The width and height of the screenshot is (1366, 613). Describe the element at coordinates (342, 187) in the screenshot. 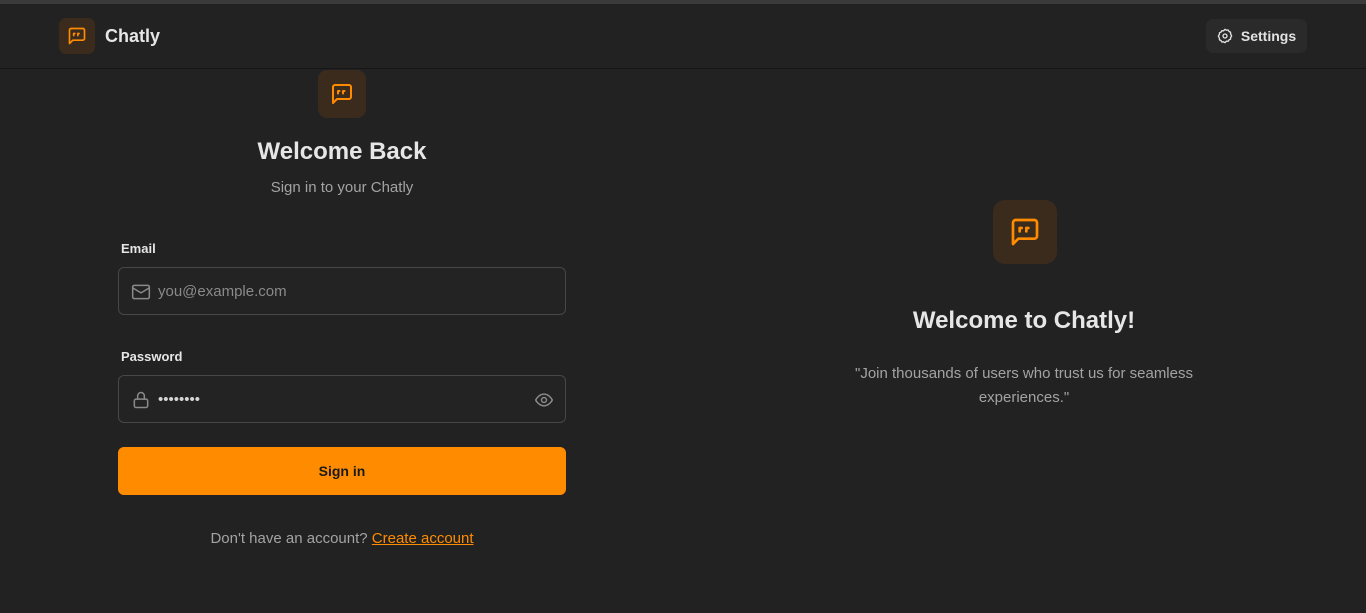

I see `page-subtitle: Sign in to your Chatly` at that location.